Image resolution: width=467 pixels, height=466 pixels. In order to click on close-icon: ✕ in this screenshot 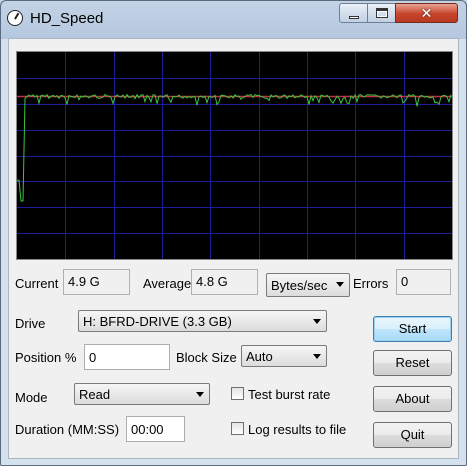, I will do `click(426, 13)`.